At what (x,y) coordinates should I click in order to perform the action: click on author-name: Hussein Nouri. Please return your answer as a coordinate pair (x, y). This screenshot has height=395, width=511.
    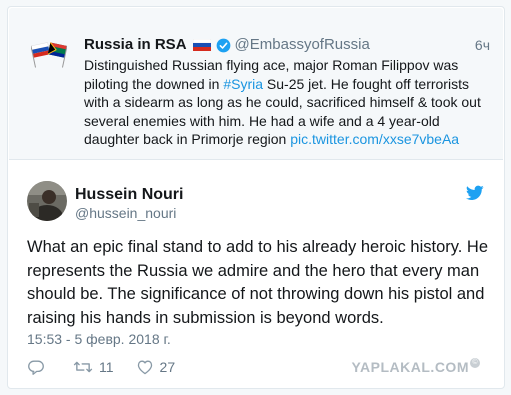
    Looking at the image, I should click on (129, 195).